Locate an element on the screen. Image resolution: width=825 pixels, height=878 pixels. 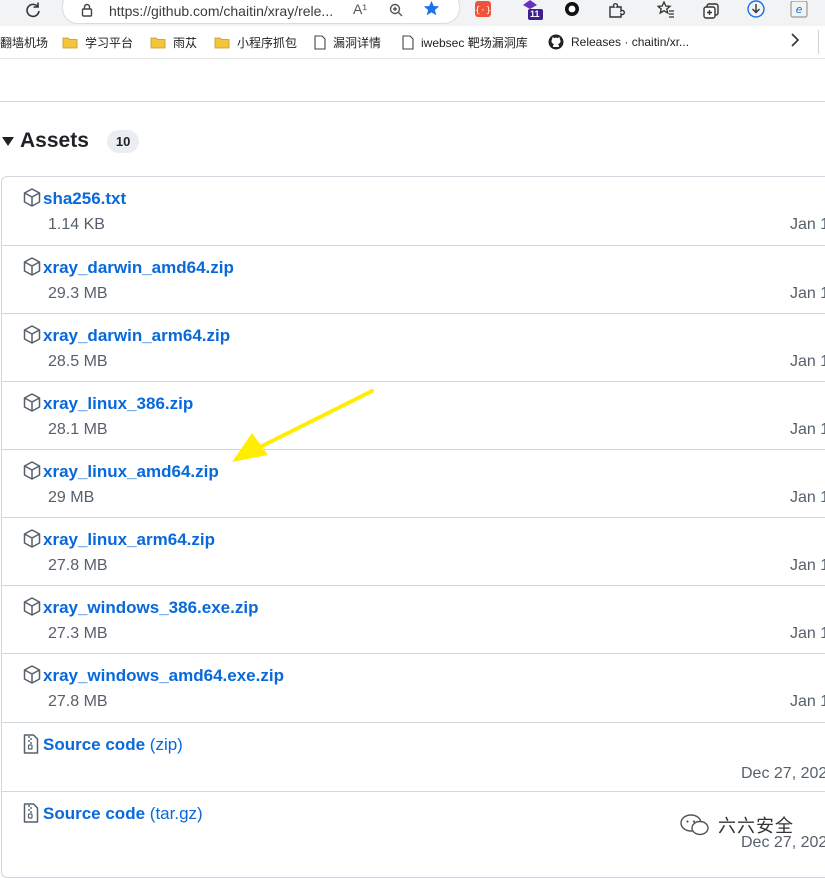
collections-icon is located at coordinates (711, 10).